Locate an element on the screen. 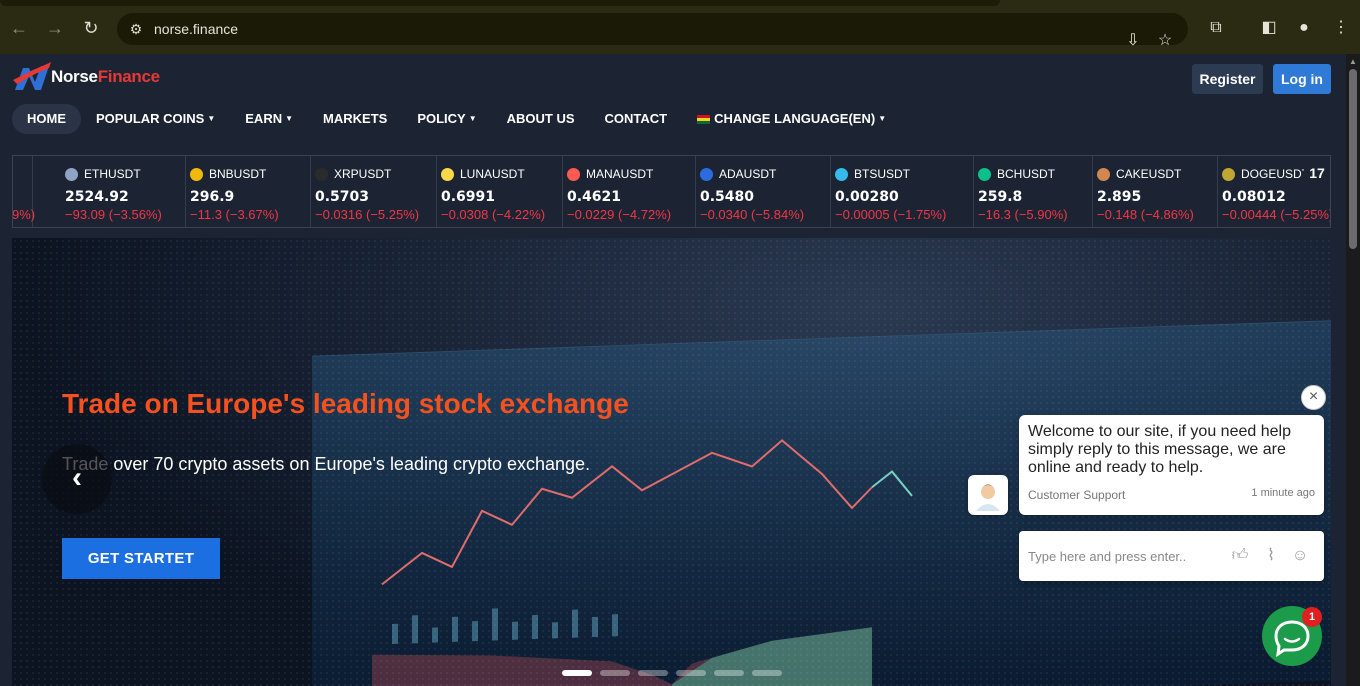 This screenshot has width=1360, height=686. browser-toolbar: ← → ↻ ⚙ norse.finance ⇩ ☆ ⧉ ◧ ● ⋮ is located at coordinates (680, 27).